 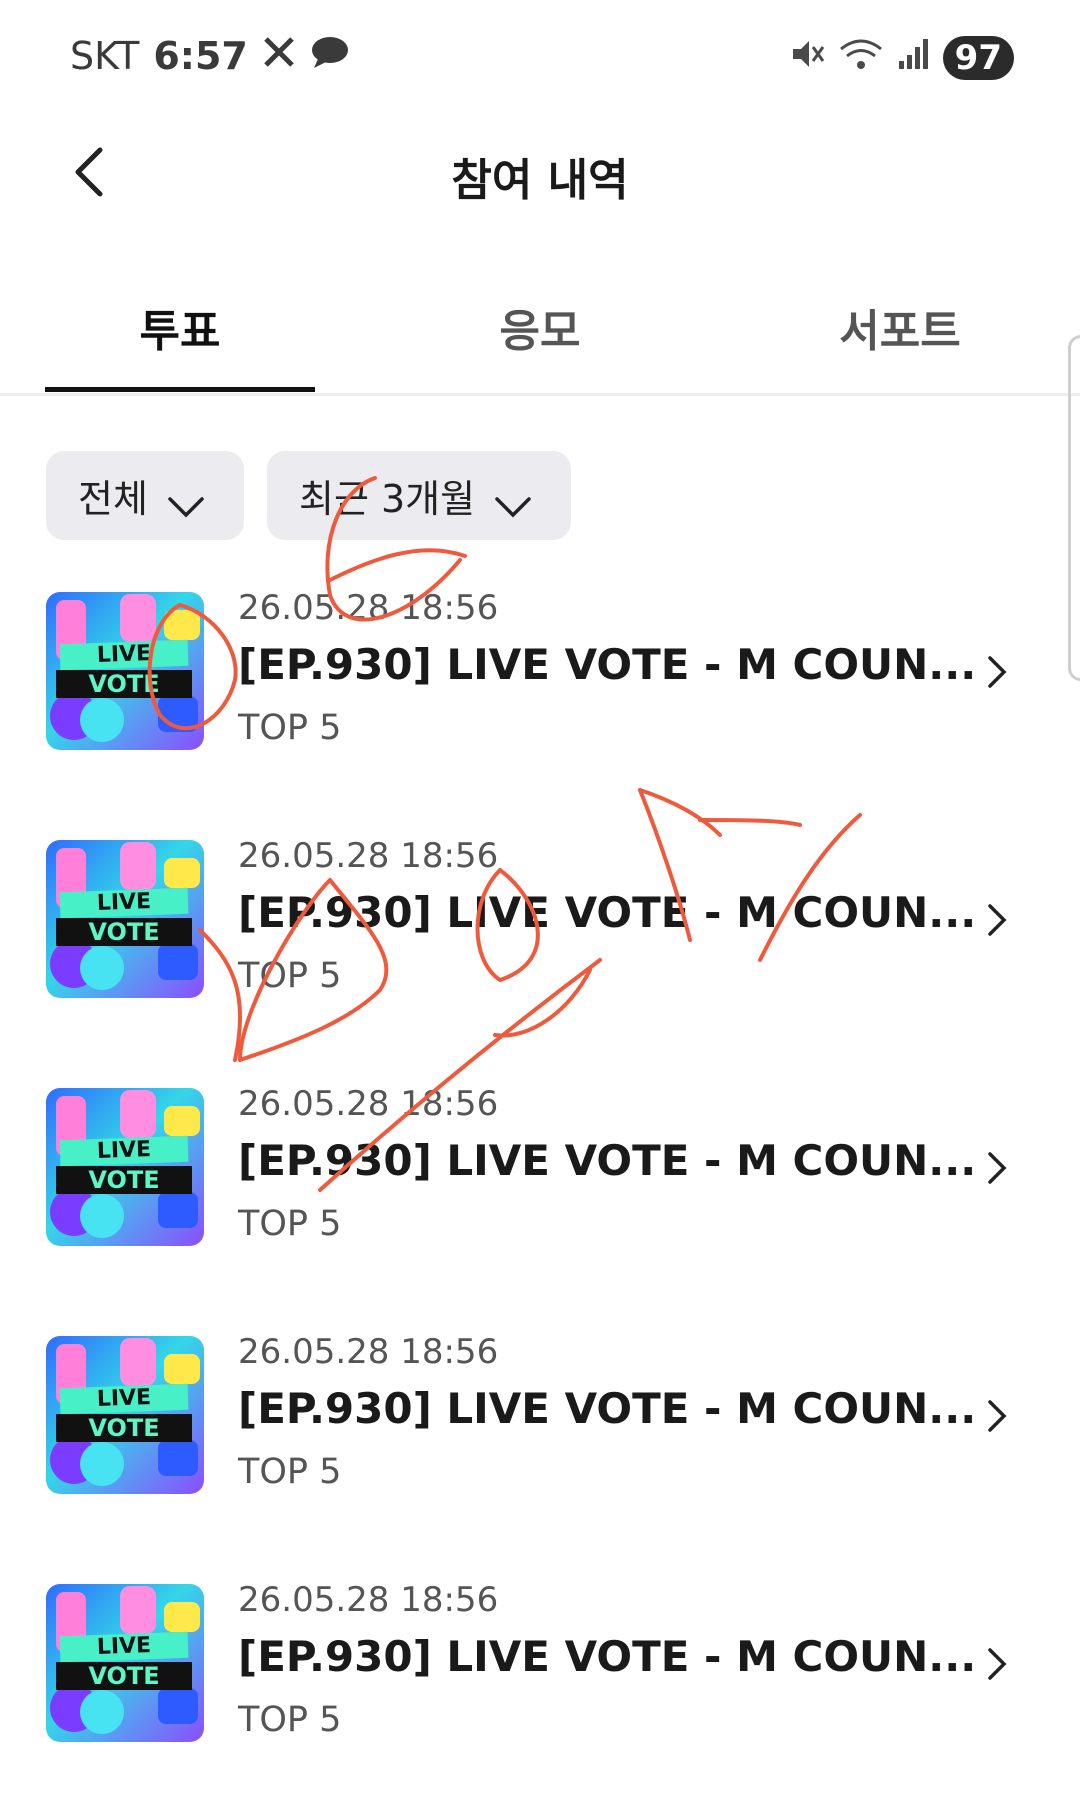 What do you see at coordinates (180, 389) in the screenshot?
I see `active-tab-indicator` at bounding box center [180, 389].